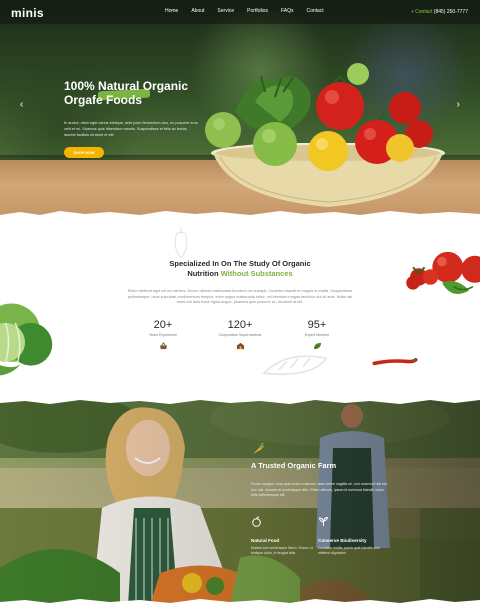 This screenshot has width=480, height=605. Describe the element at coordinates (317, 346) in the screenshot. I see `leaf-icon` at that location.